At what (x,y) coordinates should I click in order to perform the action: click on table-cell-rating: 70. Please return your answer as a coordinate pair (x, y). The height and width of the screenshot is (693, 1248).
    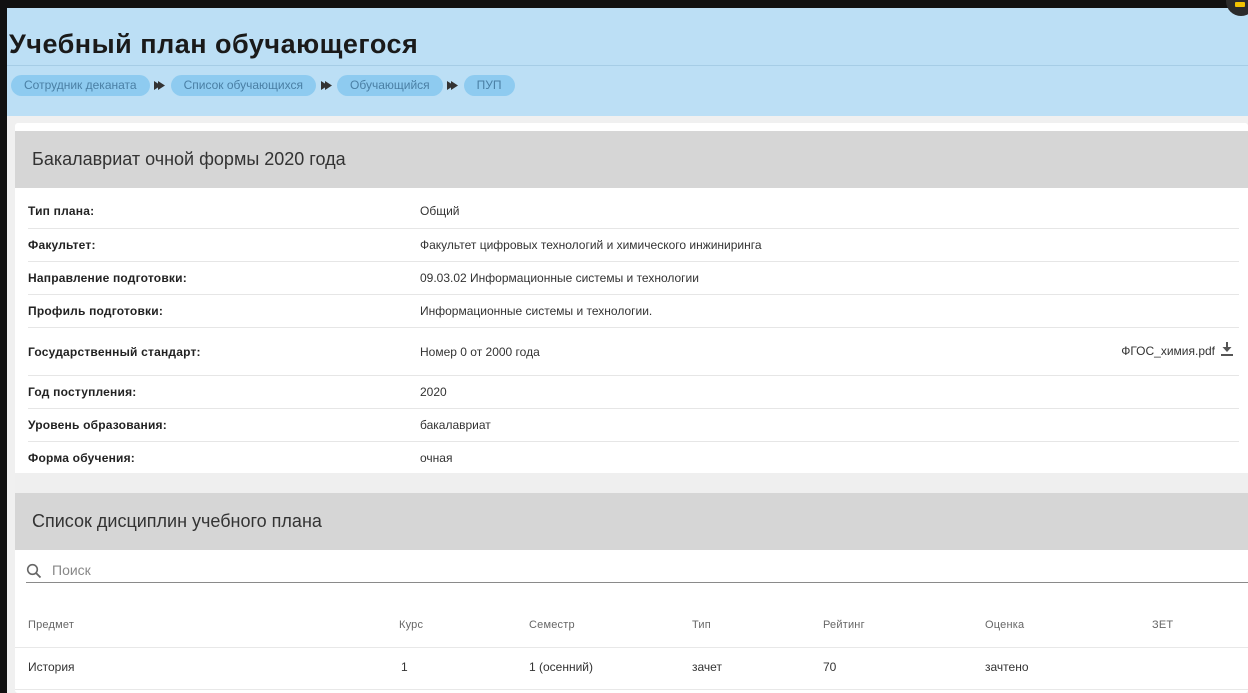
    Looking at the image, I should click on (830, 667).